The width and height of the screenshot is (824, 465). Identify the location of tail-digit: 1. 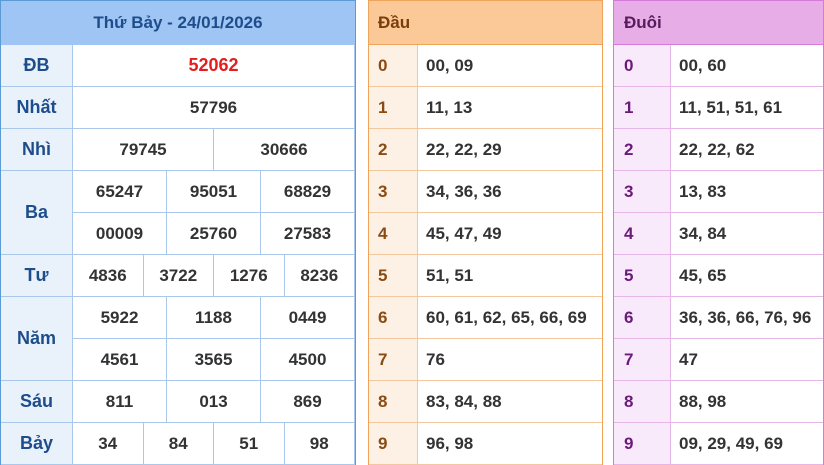
(642, 108).